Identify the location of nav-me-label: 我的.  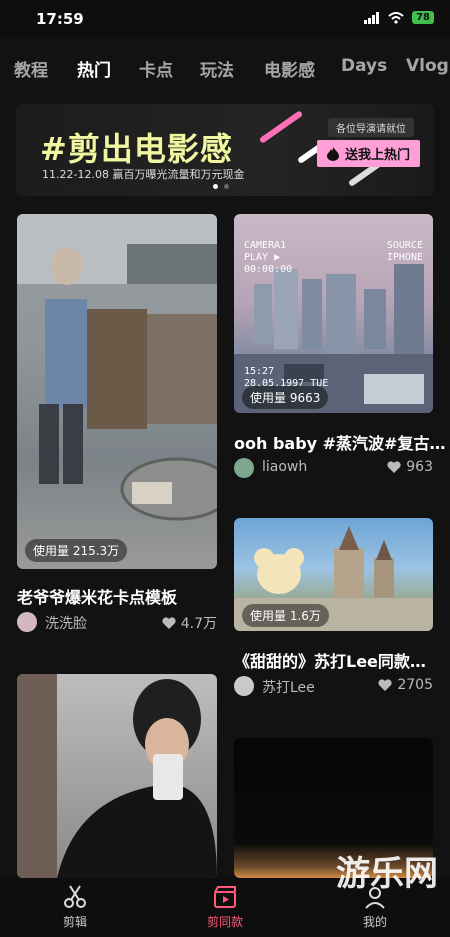
(374, 922).